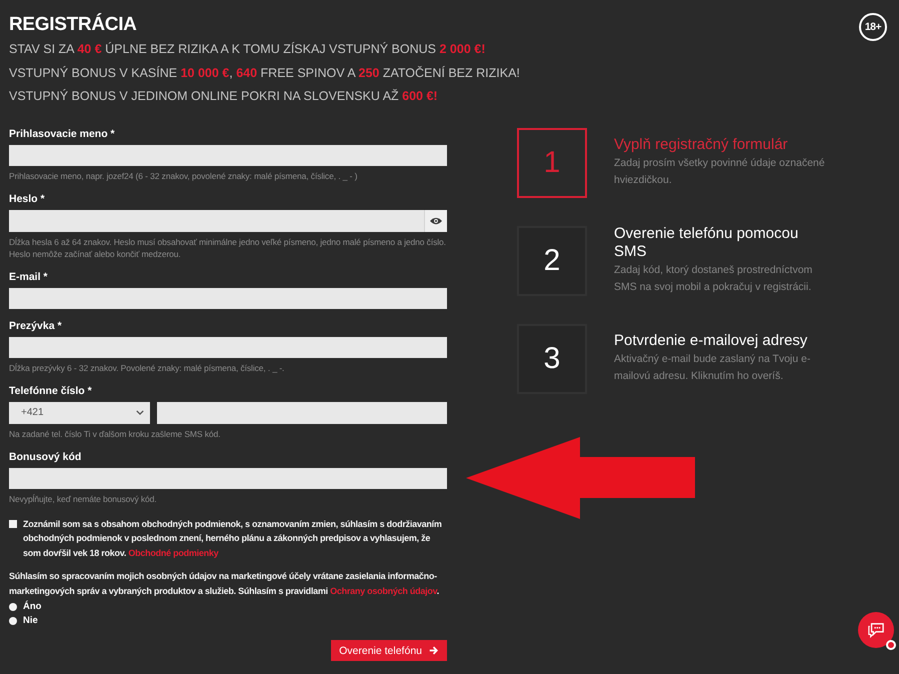 The width and height of the screenshot is (899, 674). What do you see at coordinates (140, 412) in the screenshot?
I see `chevron-down-icon` at bounding box center [140, 412].